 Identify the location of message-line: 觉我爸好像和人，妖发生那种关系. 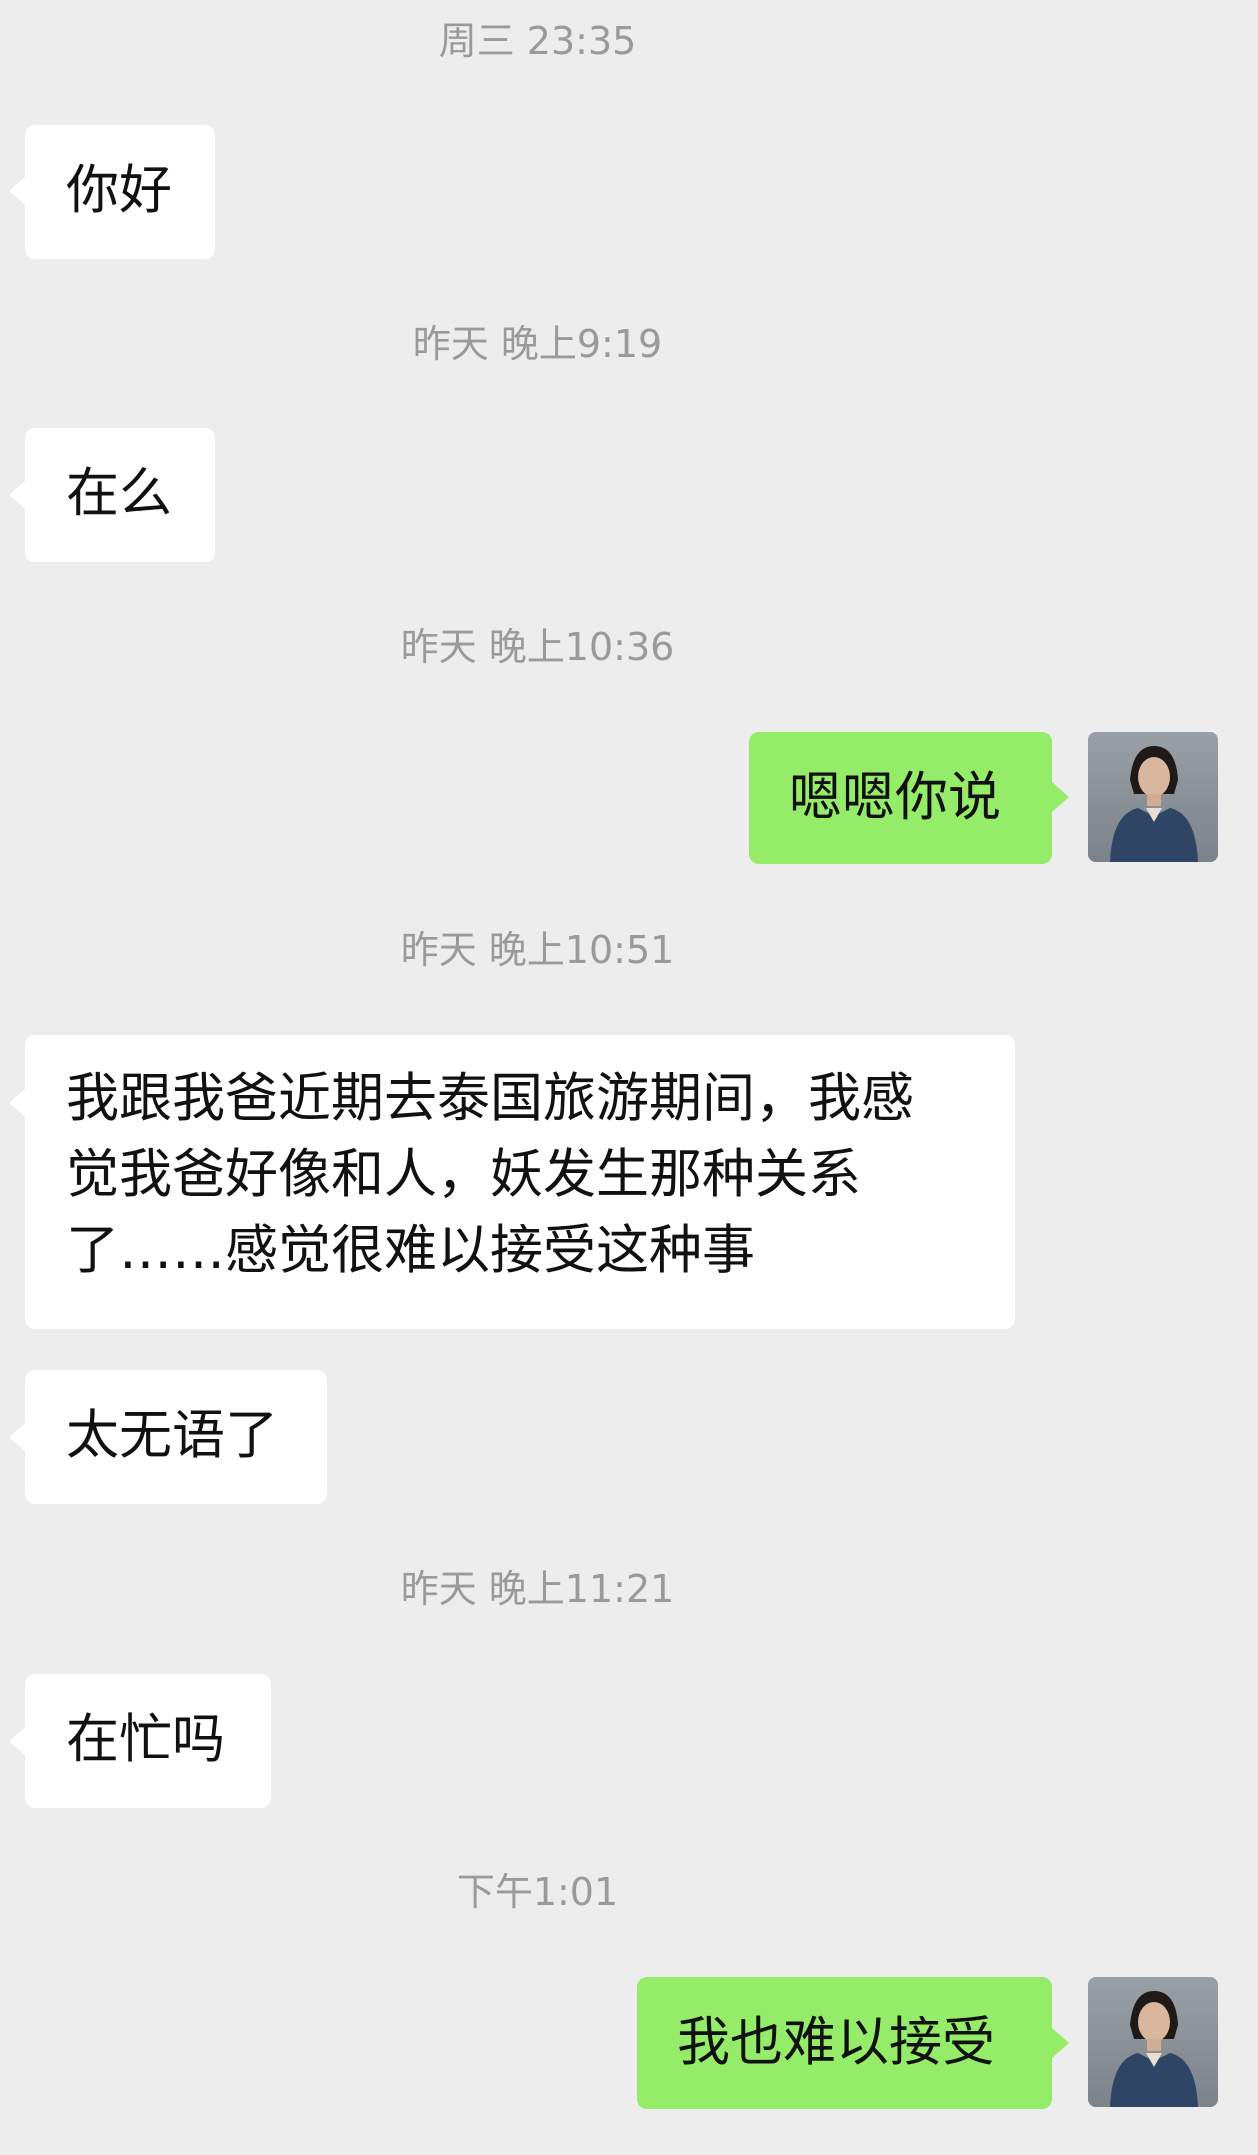
(463, 1174).